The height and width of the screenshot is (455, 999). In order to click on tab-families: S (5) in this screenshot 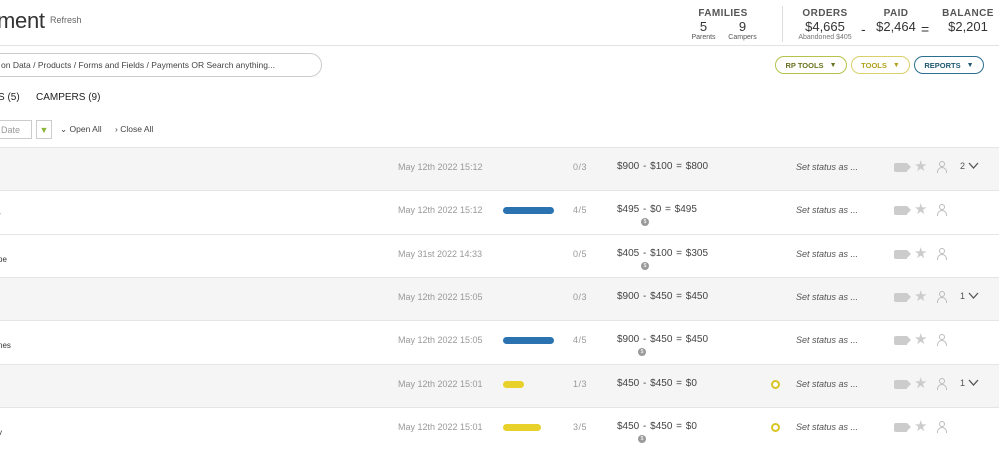, I will do `click(10, 97)`.